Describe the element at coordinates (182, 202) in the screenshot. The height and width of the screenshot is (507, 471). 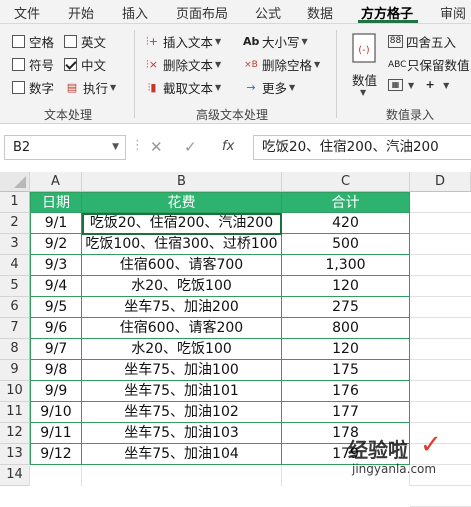
I see `header-cell: 花费` at that location.